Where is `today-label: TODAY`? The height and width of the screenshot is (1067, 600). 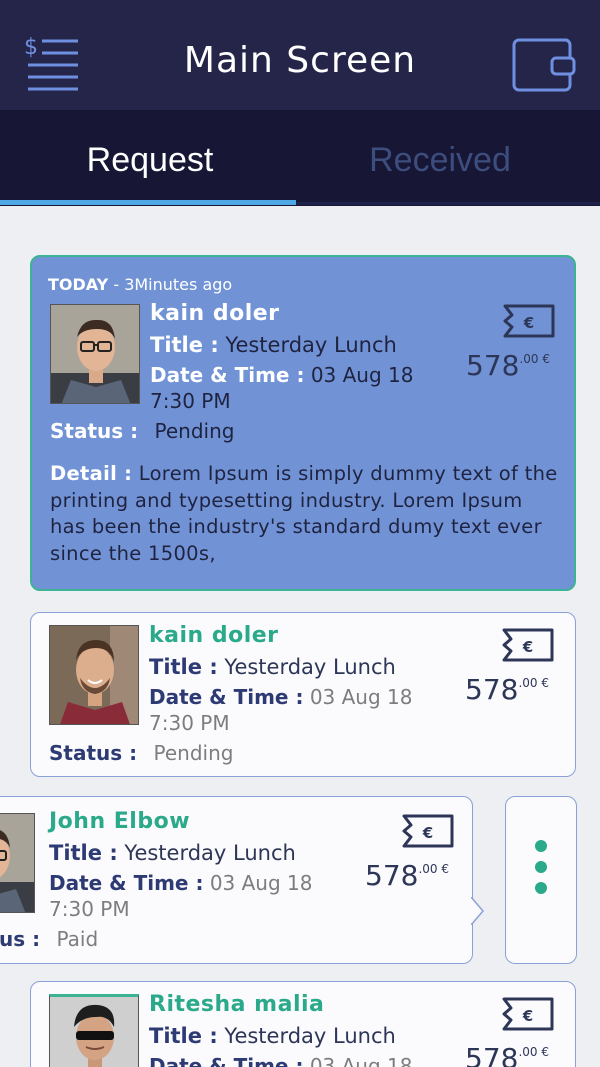
today-label: TODAY is located at coordinates (78, 284).